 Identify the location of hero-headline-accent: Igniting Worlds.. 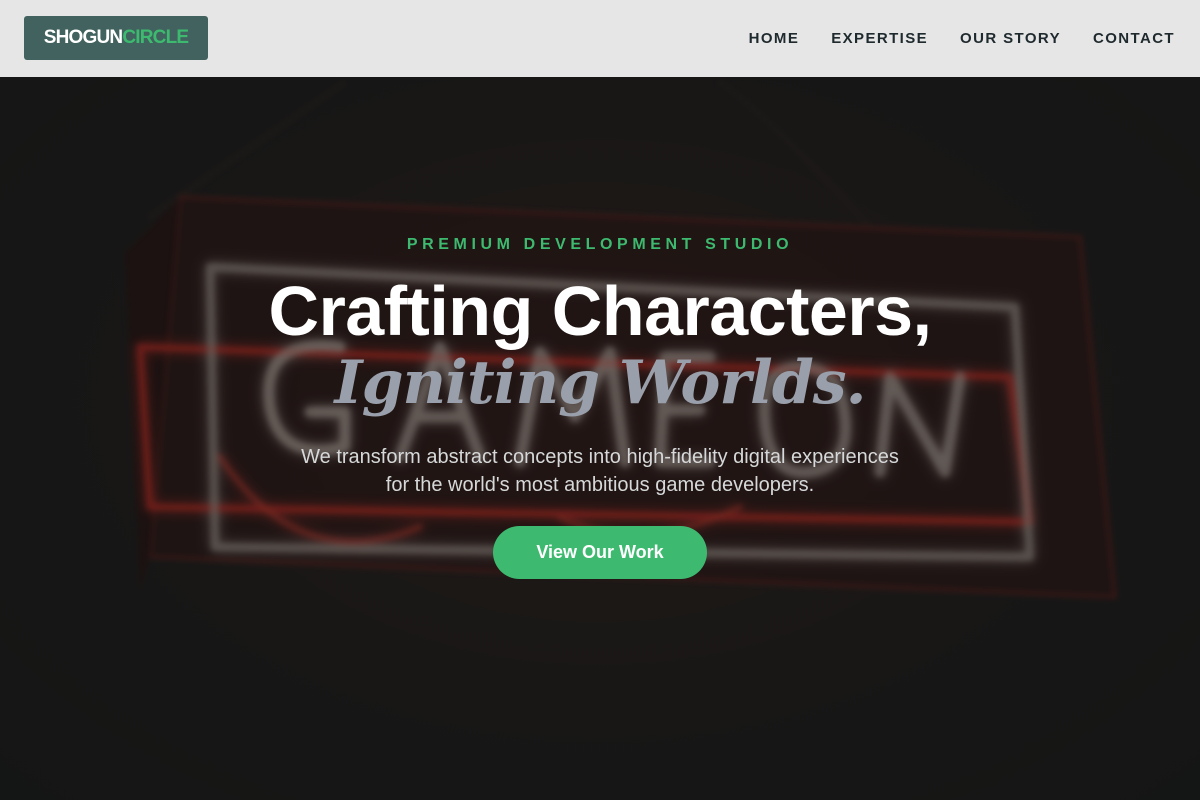
(600, 383).